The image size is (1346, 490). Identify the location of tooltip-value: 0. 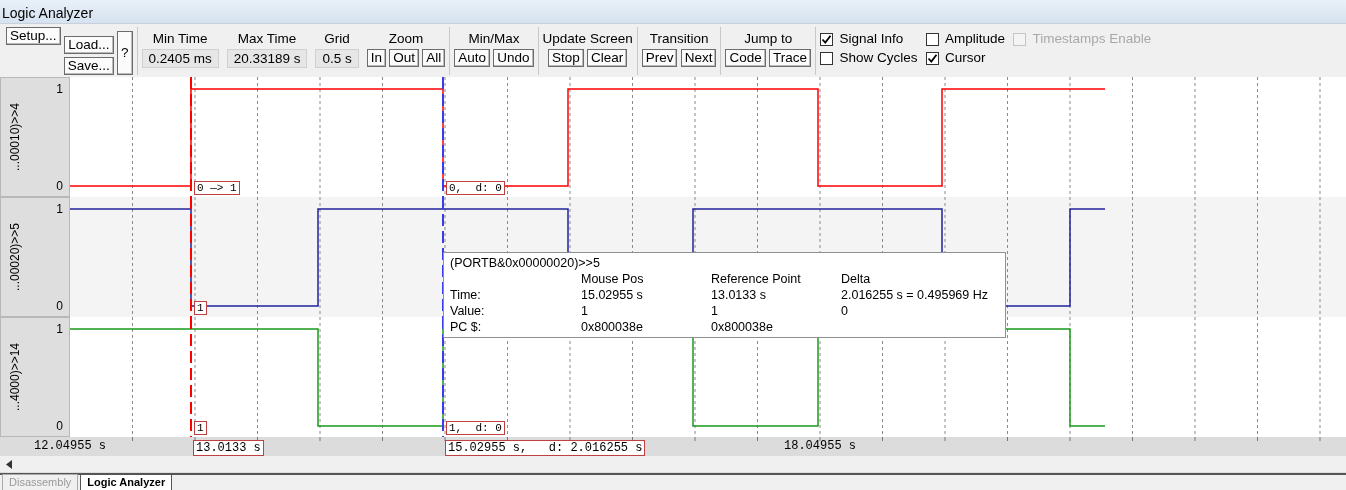
(845, 311).